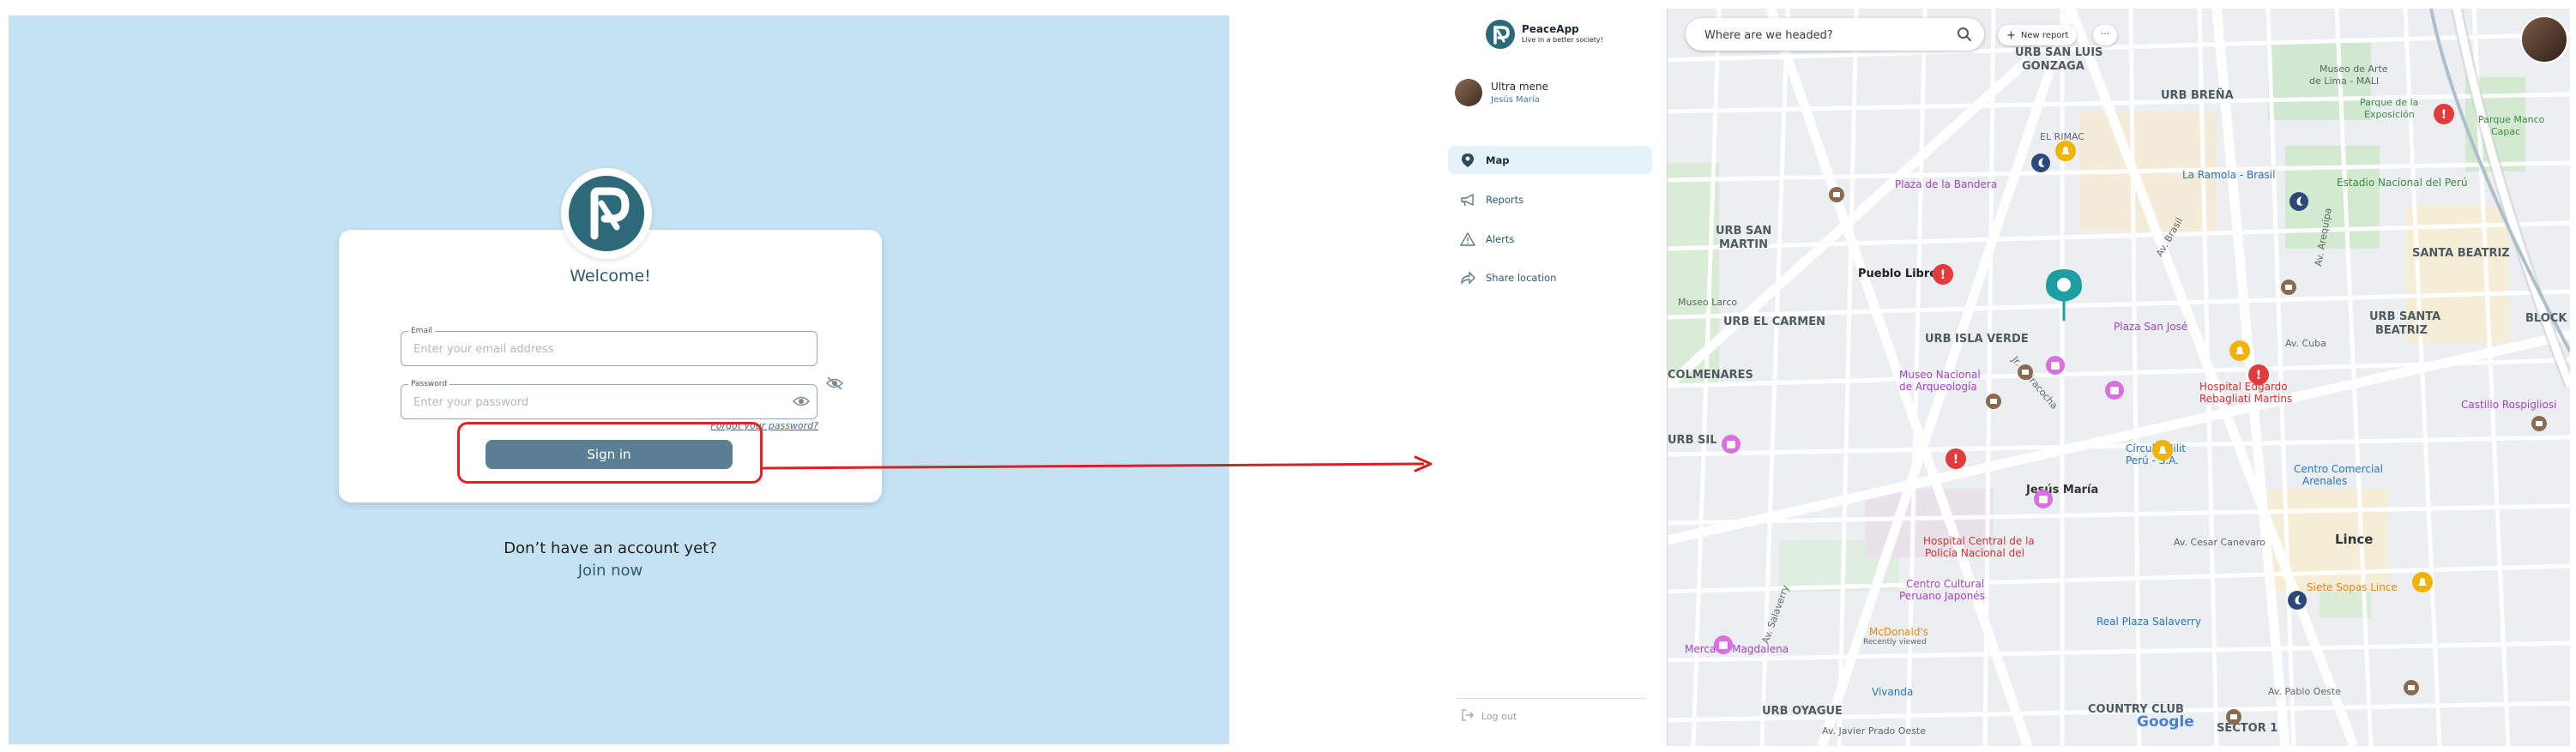 The width and height of the screenshot is (2576, 752). What do you see at coordinates (1938, 387) in the screenshot?
I see `map-label: de Arqueología` at bounding box center [1938, 387].